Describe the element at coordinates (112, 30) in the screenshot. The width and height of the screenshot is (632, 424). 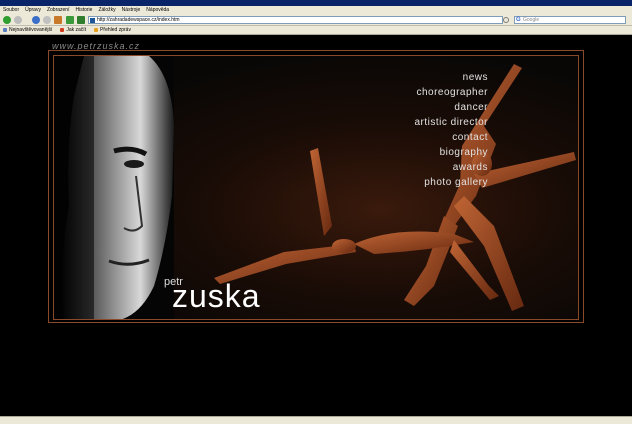
I see `bookmark-item: Přehled zpráv` at that location.